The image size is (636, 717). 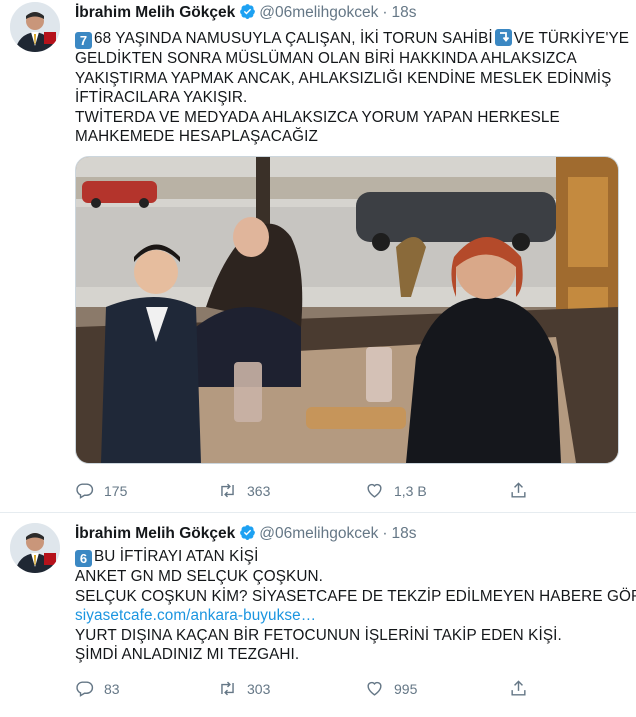 What do you see at coordinates (571, 38) in the screenshot?
I see `text-segment: VE TÜRKİYE'YE` at bounding box center [571, 38].